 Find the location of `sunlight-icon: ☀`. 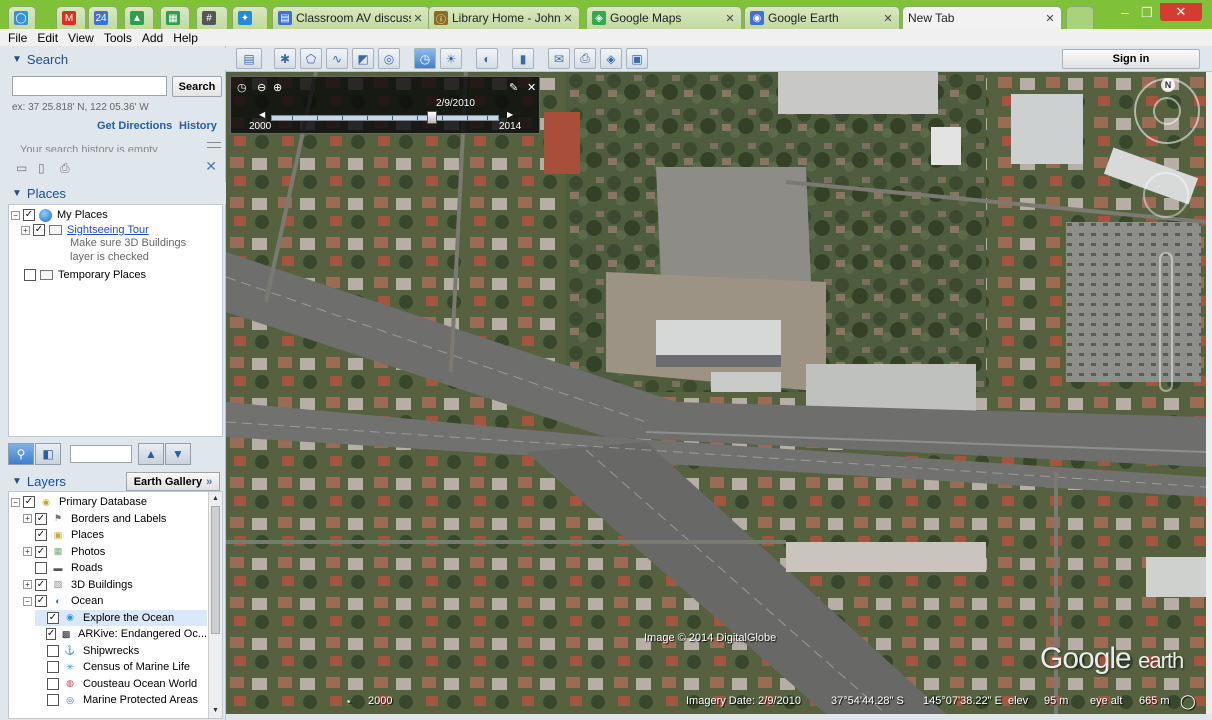

sunlight-icon: ☀ is located at coordinates (451, 58).